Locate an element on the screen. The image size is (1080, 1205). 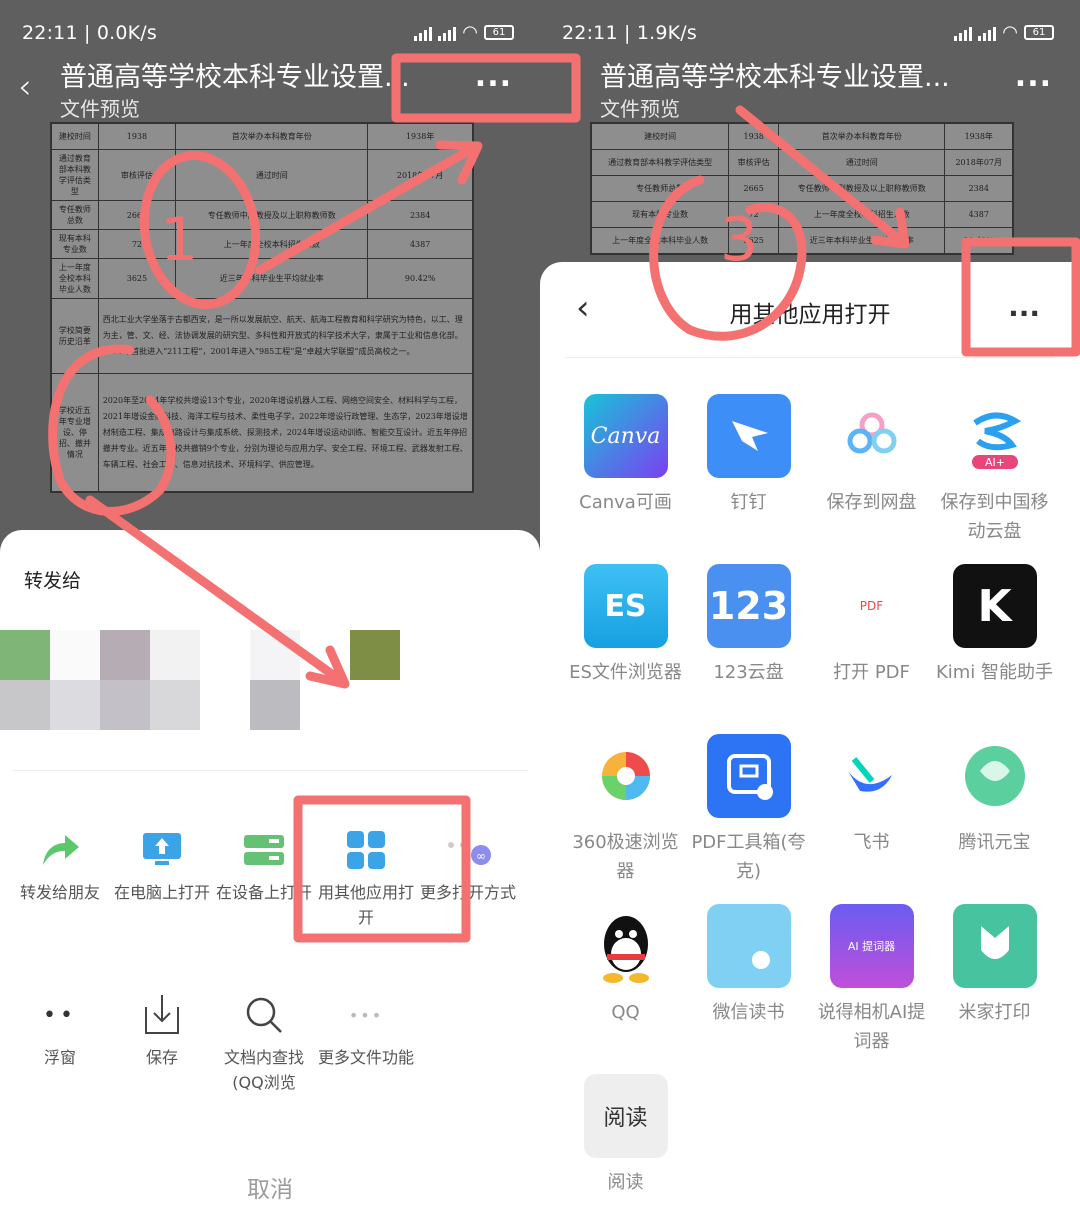
table-cell: 上一年度全校本科招生人数 is located at coordinates (272, 244).